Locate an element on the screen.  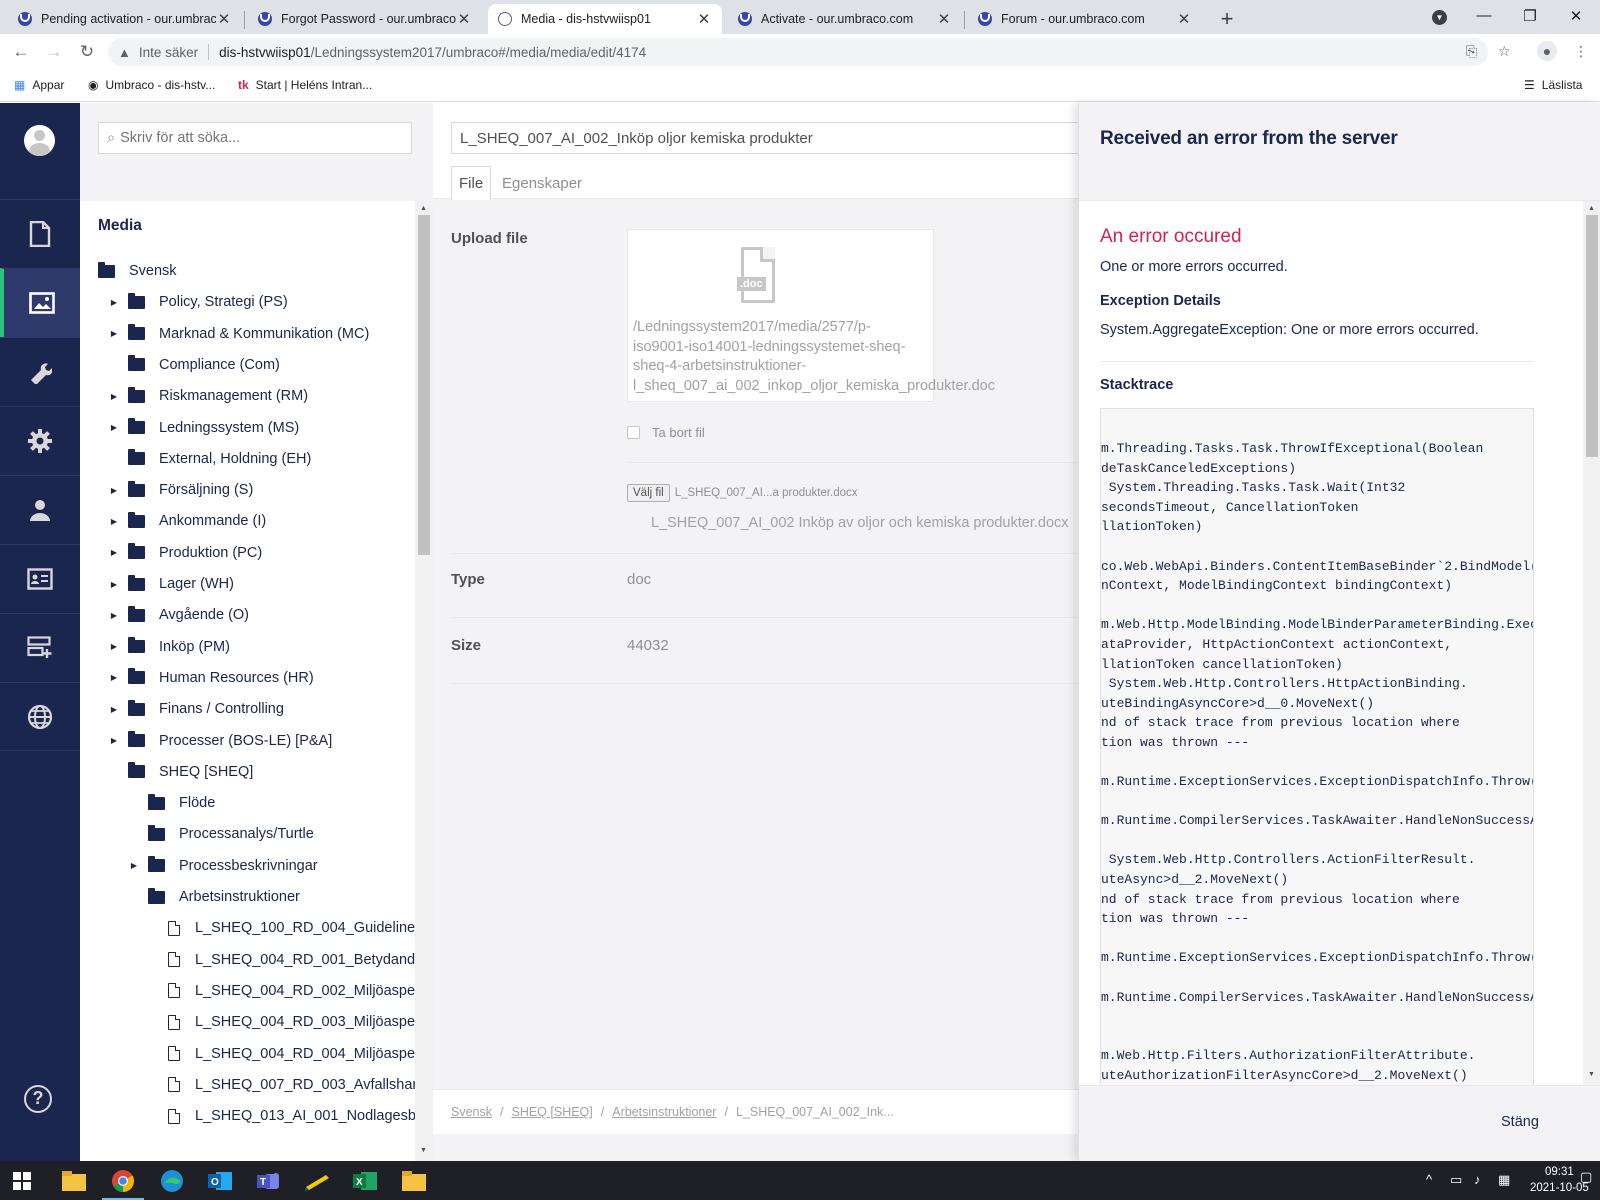
section-developer is located at coordinates (40, 440).